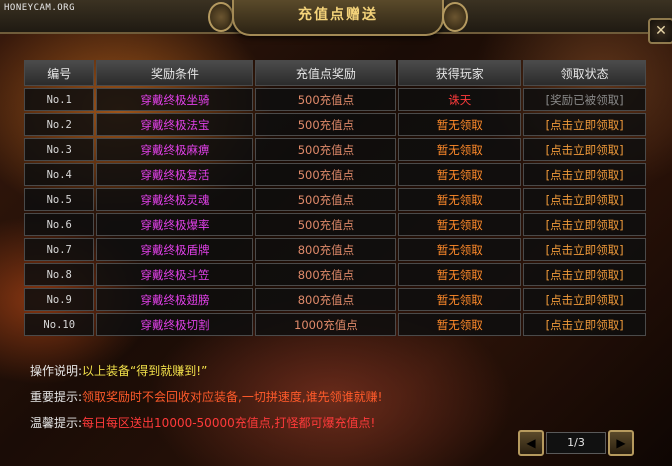  Describe the element at coordinates (584, 73) in the screenshot. I see `header-status: 领取状态` at that location.